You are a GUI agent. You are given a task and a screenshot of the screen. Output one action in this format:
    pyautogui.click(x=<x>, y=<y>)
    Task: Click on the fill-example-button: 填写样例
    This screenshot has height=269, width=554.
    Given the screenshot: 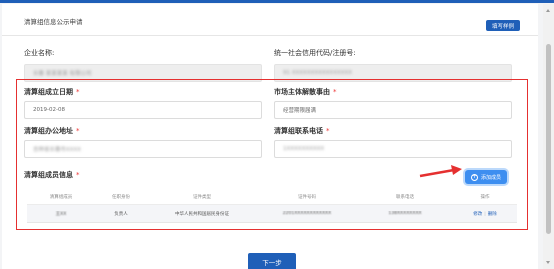 What is the action you would take?
    pyautogui.click(x=503, y=25)
    